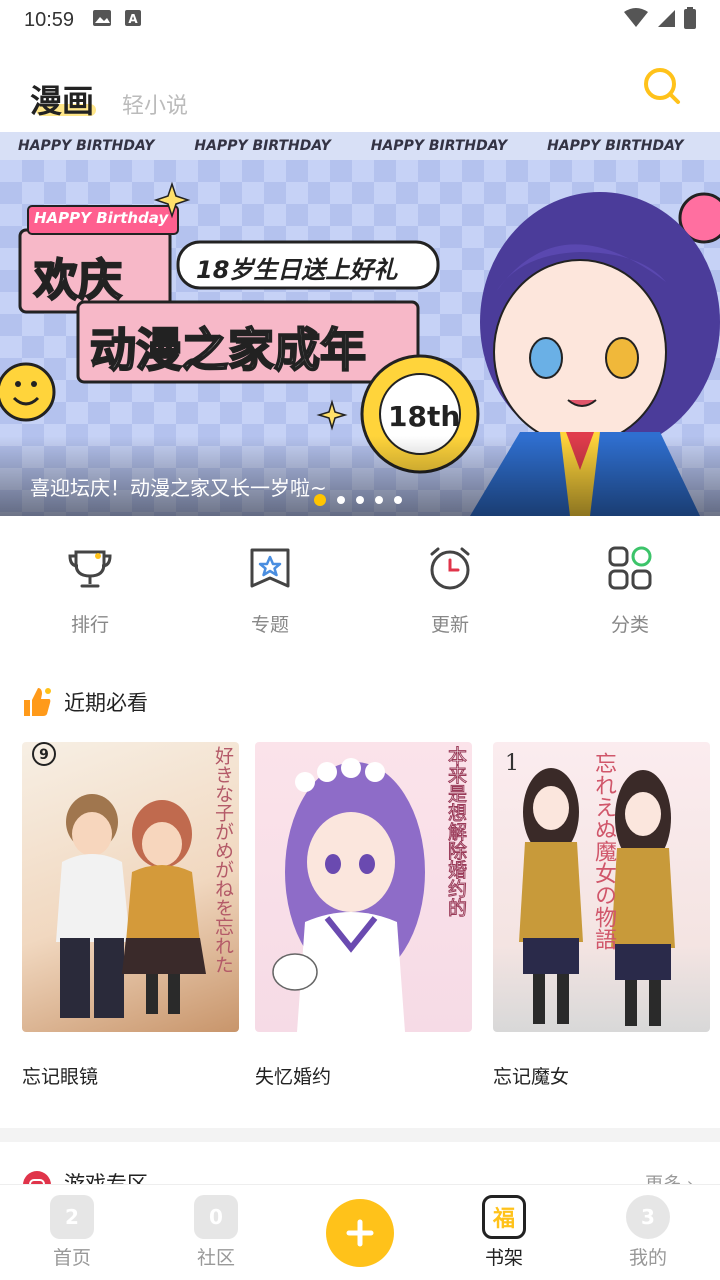  What do you see at coordinates (178, 488) in the screenshot?
I see `banner-caption: 喜迎坛庆！动漫之家又长一岁啦~` at bounding box center [178, 488].